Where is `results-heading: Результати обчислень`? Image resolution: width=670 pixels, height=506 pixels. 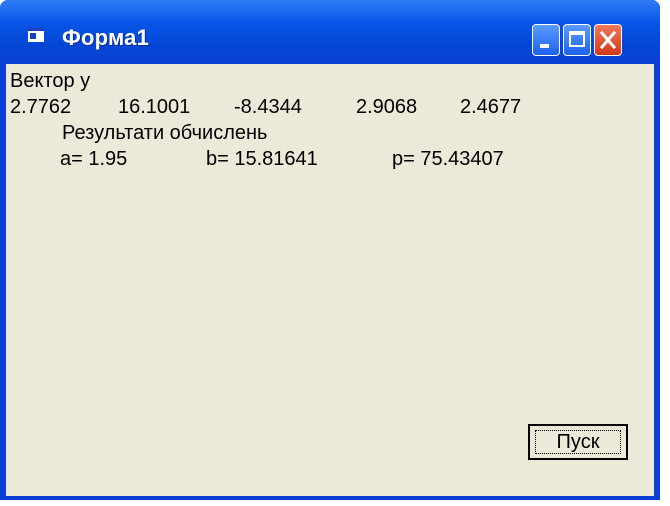 results-heading: Результати обчислень is located at coordinates (165, 133).